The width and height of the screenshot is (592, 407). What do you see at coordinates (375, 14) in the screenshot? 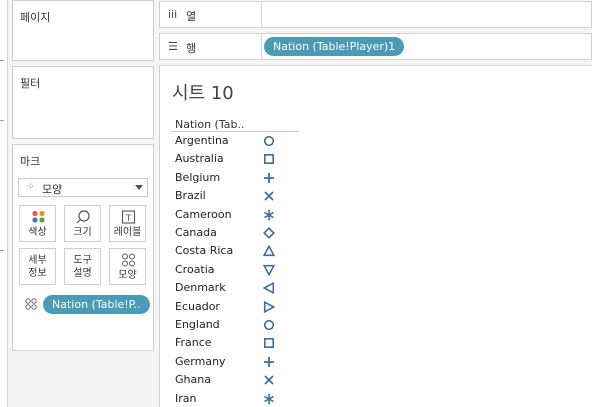
I see `columns-shelf: iii 열` at bounding box center [375, 14].